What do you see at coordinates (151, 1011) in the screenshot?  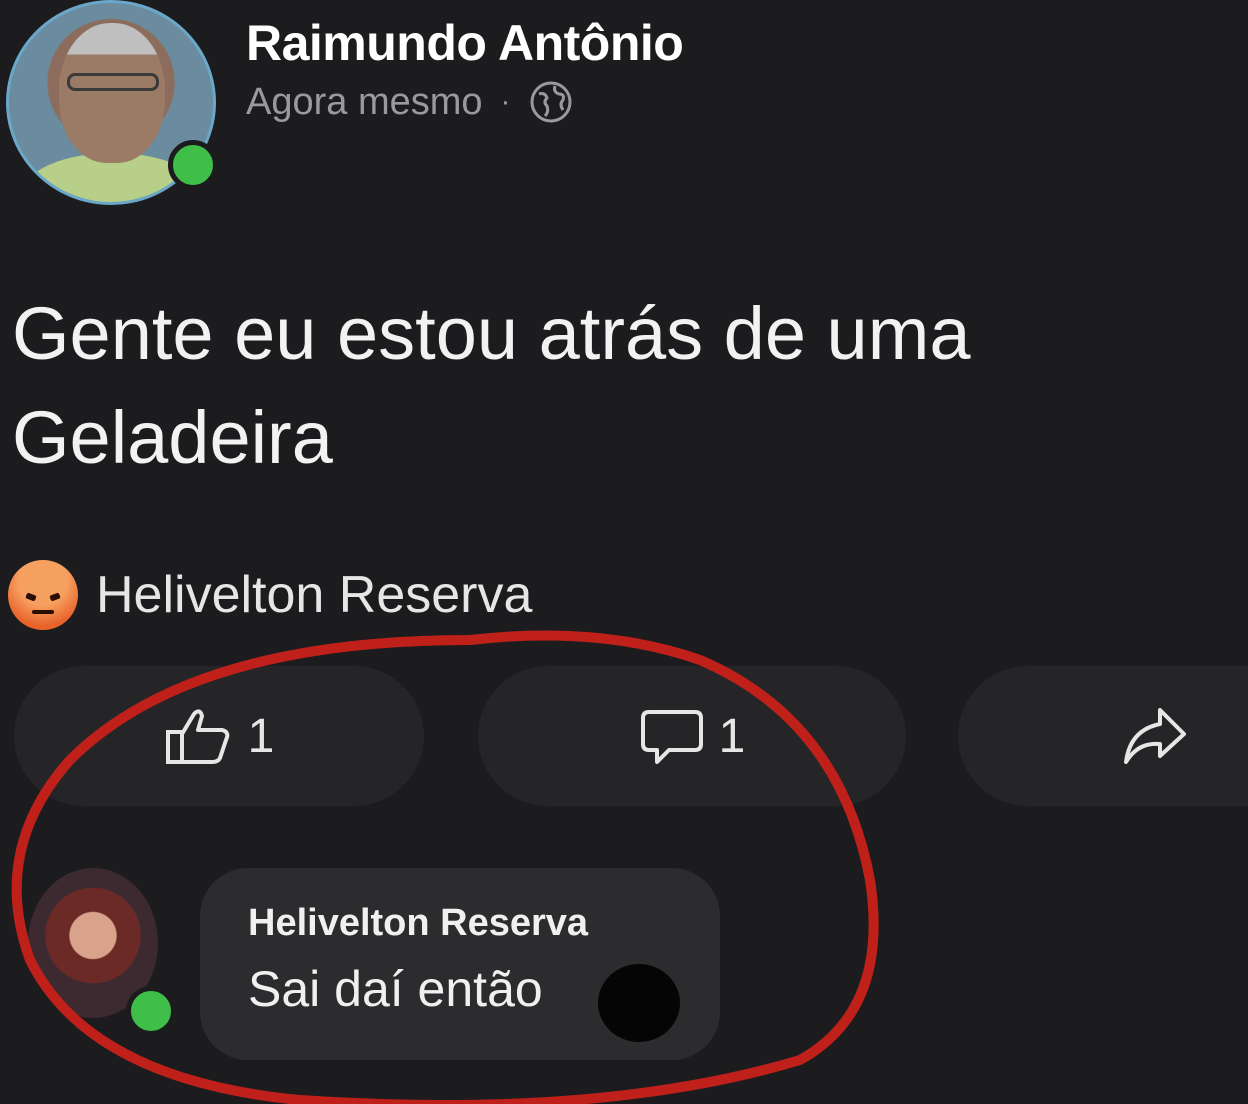 I see `commenter-online-indicator` at bounding box center [151, 1011].